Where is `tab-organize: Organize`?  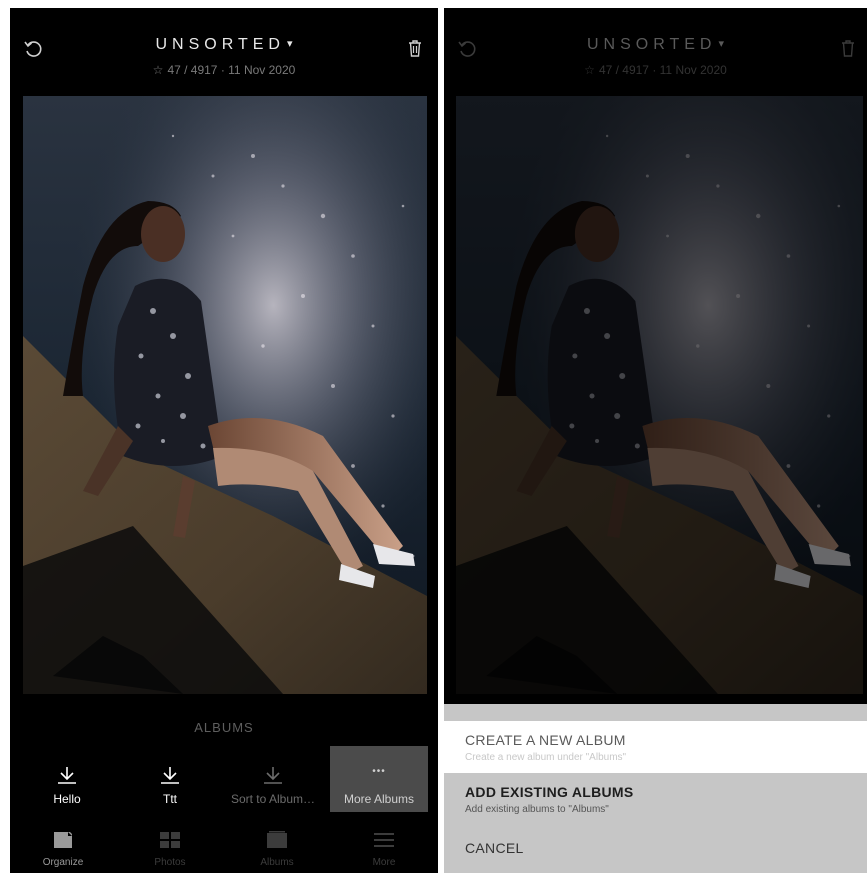 tab-organize: Organize is located at coordinates (63, 849).